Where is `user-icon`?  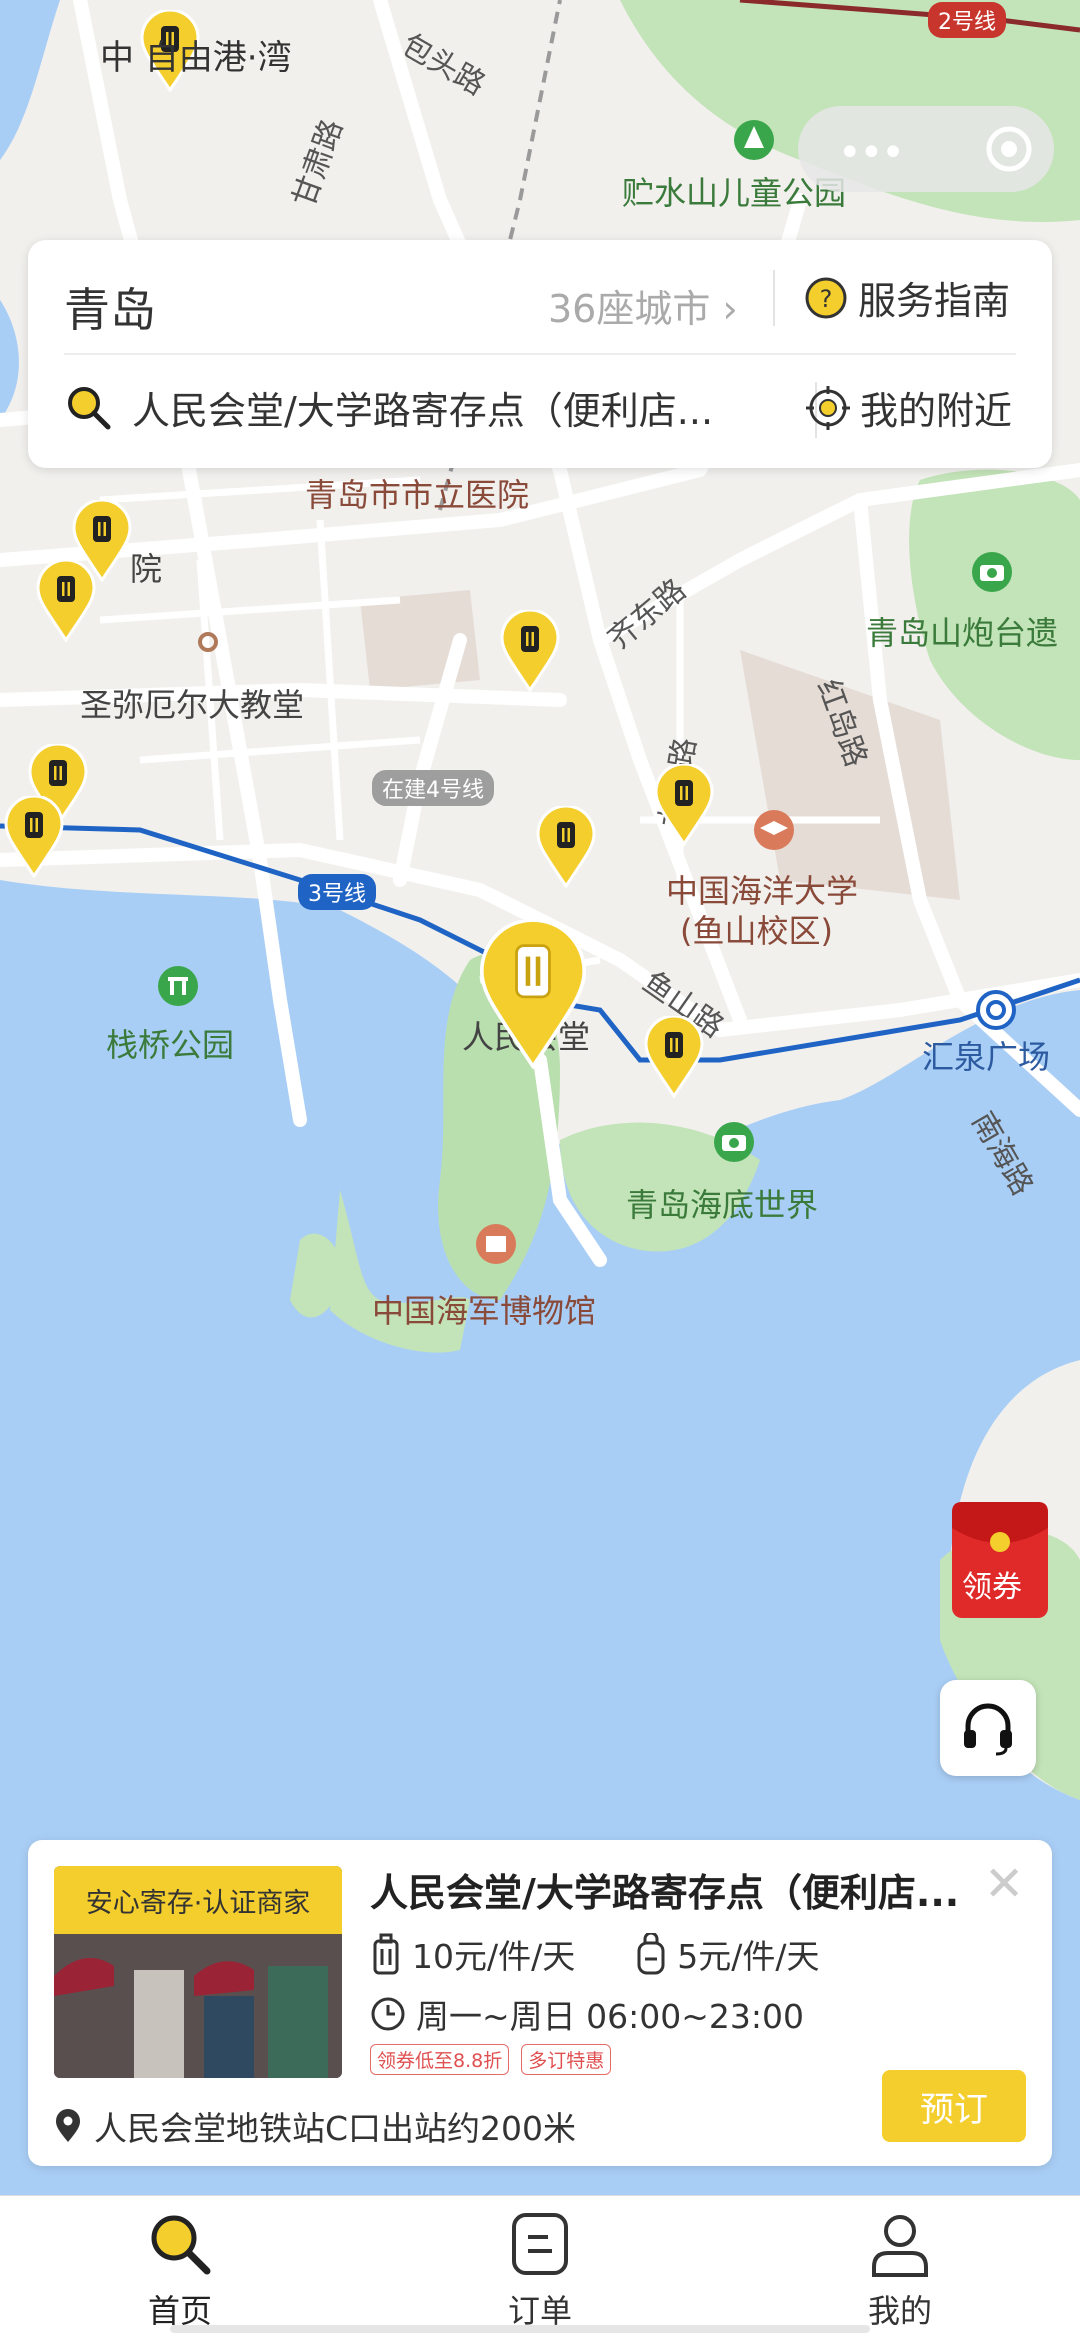
user-icon is located at coordinates (900, 2246).